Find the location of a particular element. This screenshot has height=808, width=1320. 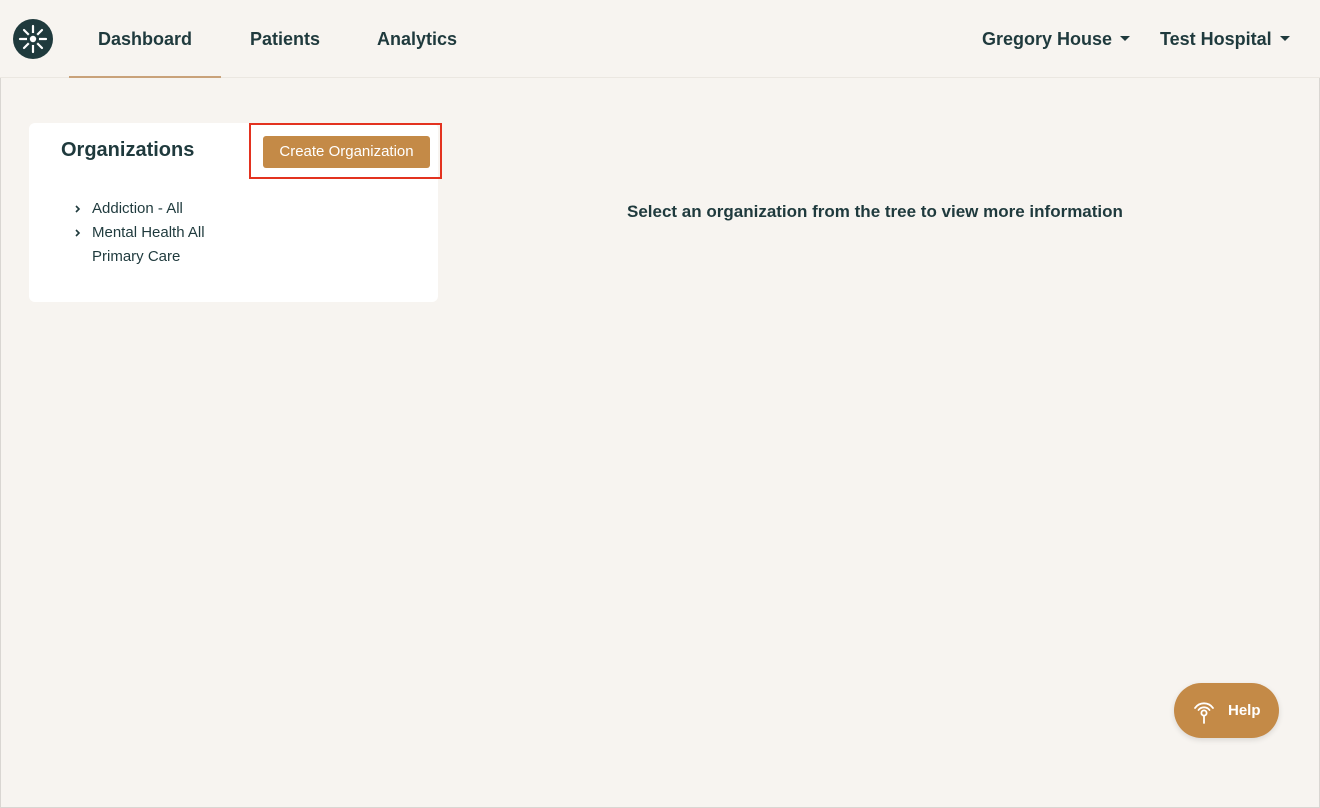

tab-analytics: Analytics is located at coordinates (417, 38).